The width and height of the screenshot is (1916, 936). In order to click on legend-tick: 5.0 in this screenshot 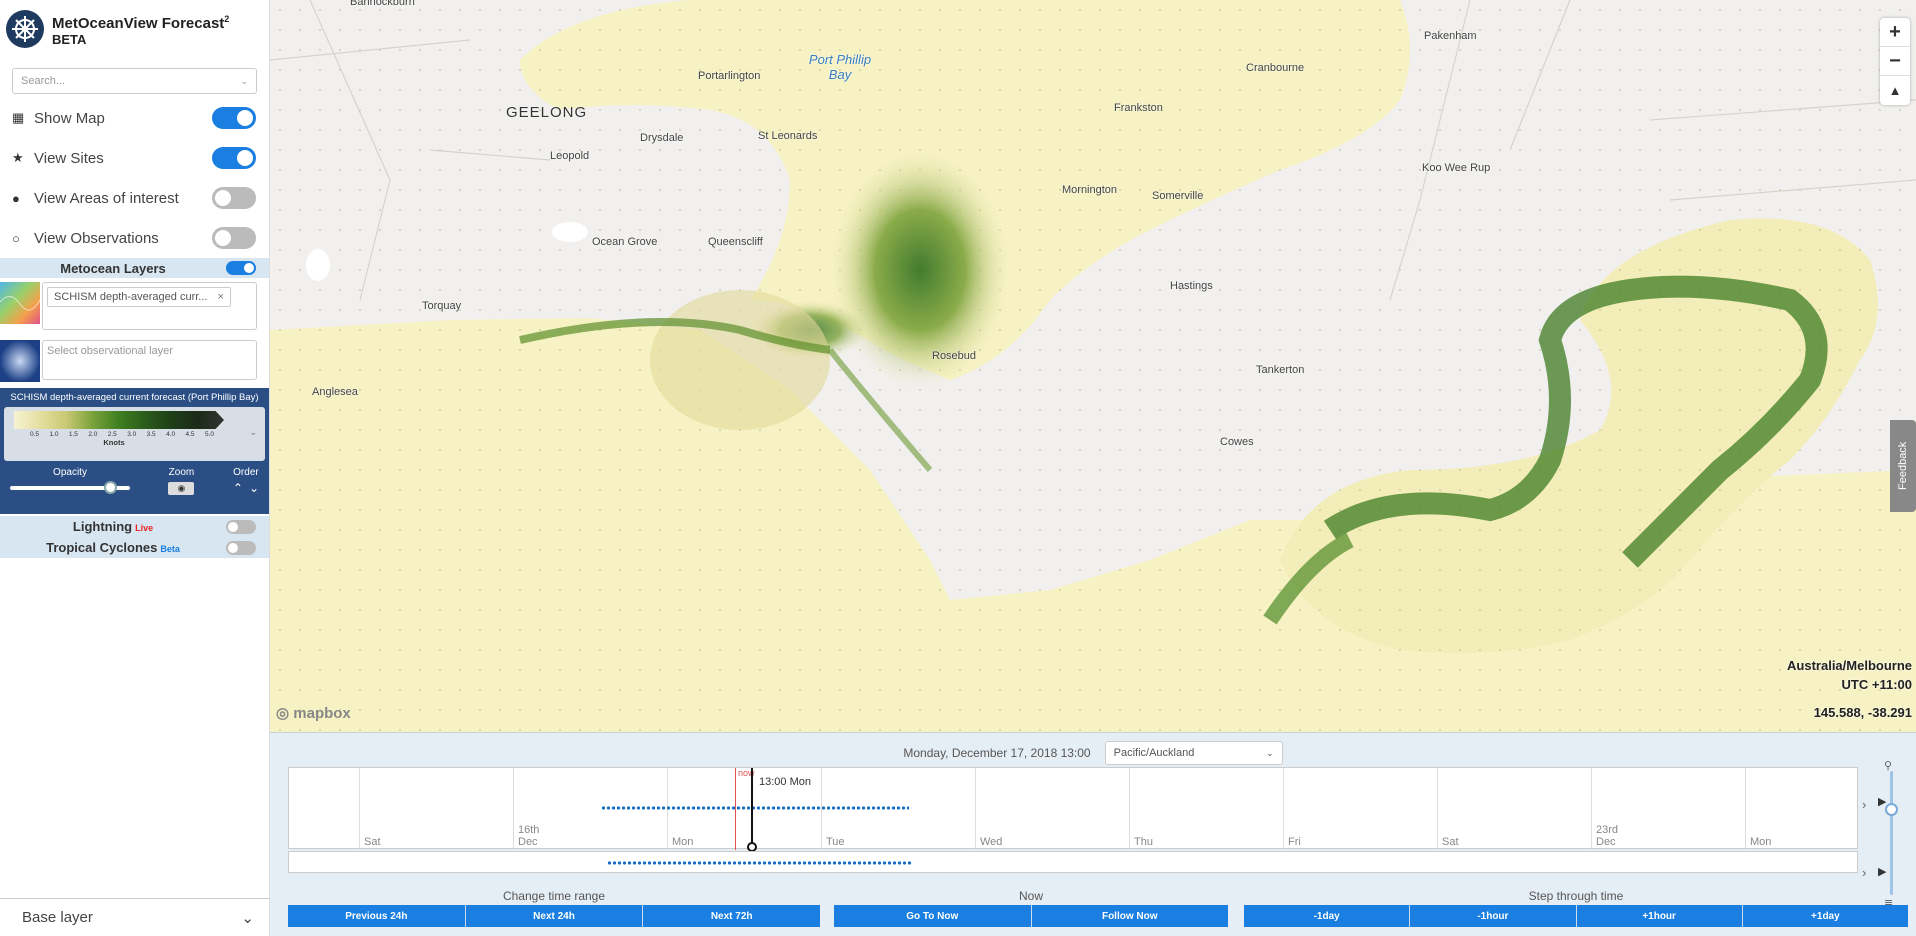, I will do `click(209, 434)`.